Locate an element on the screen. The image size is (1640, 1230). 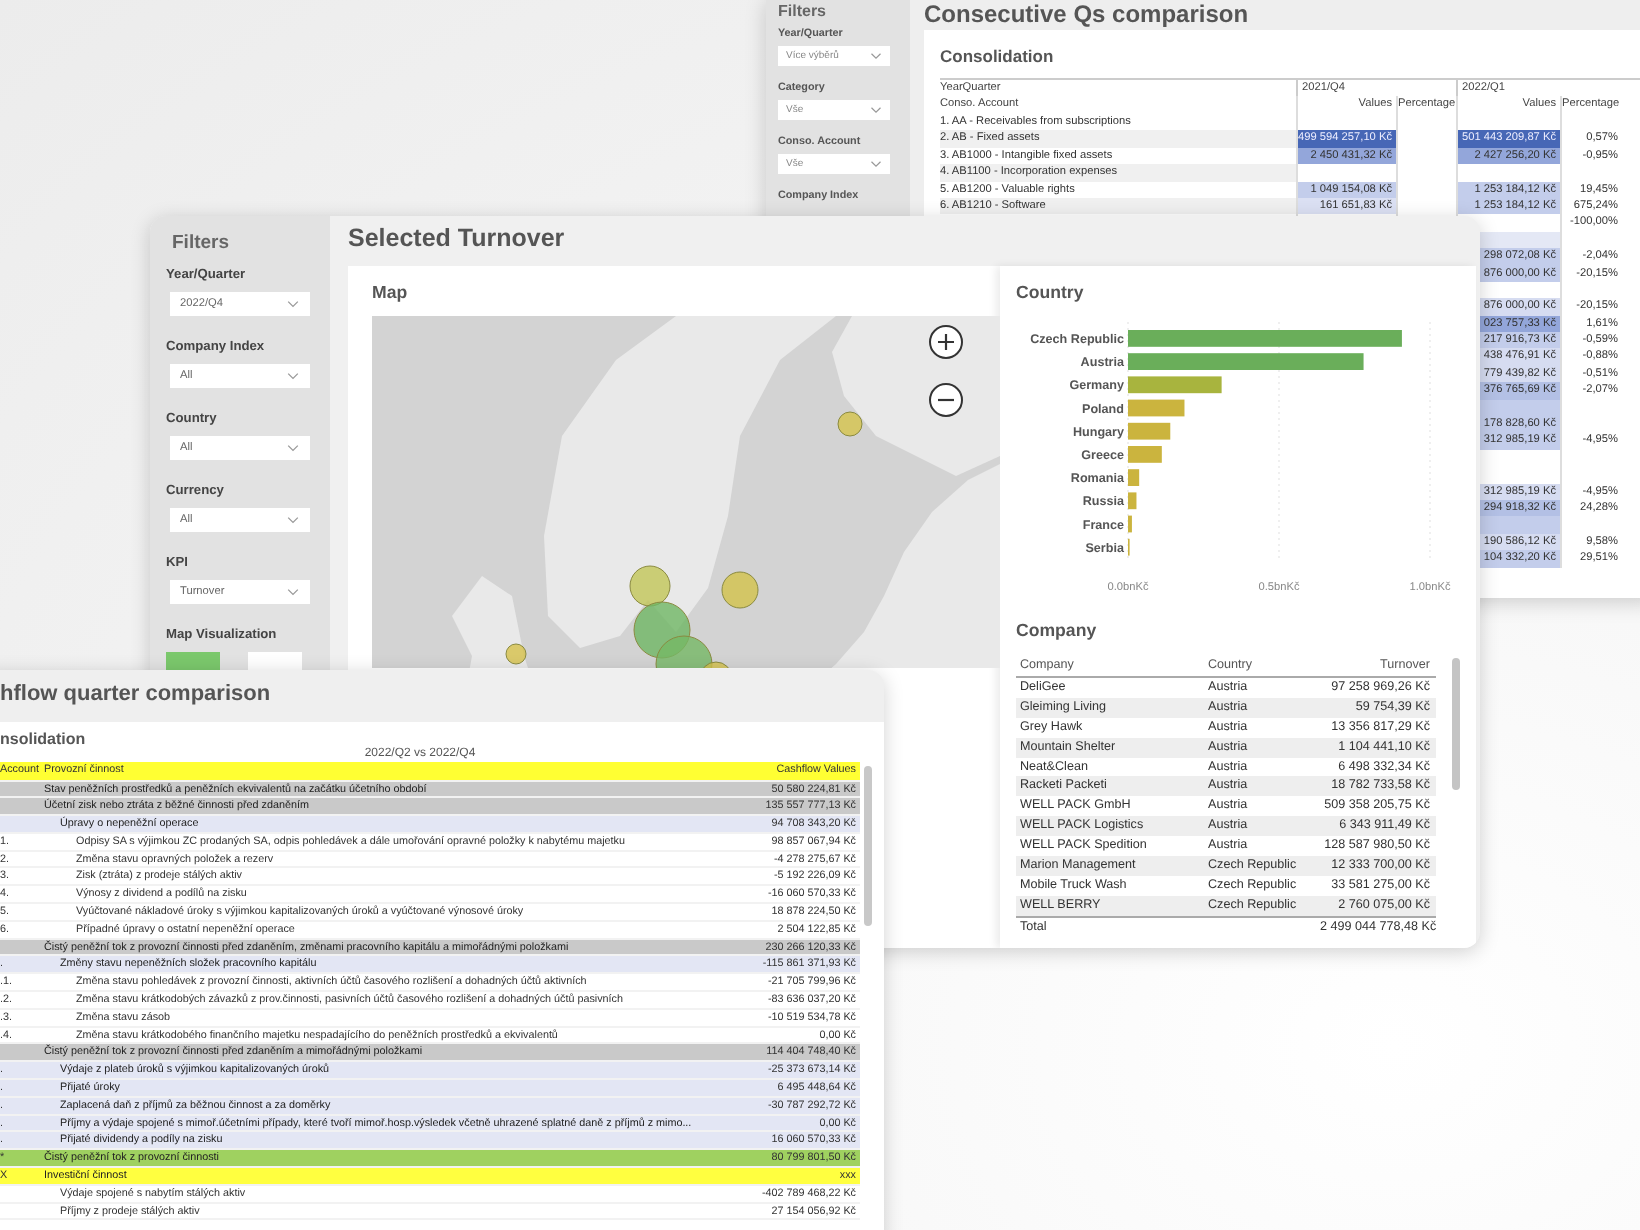
card-title: Company is located at coordinates (1057, 631).